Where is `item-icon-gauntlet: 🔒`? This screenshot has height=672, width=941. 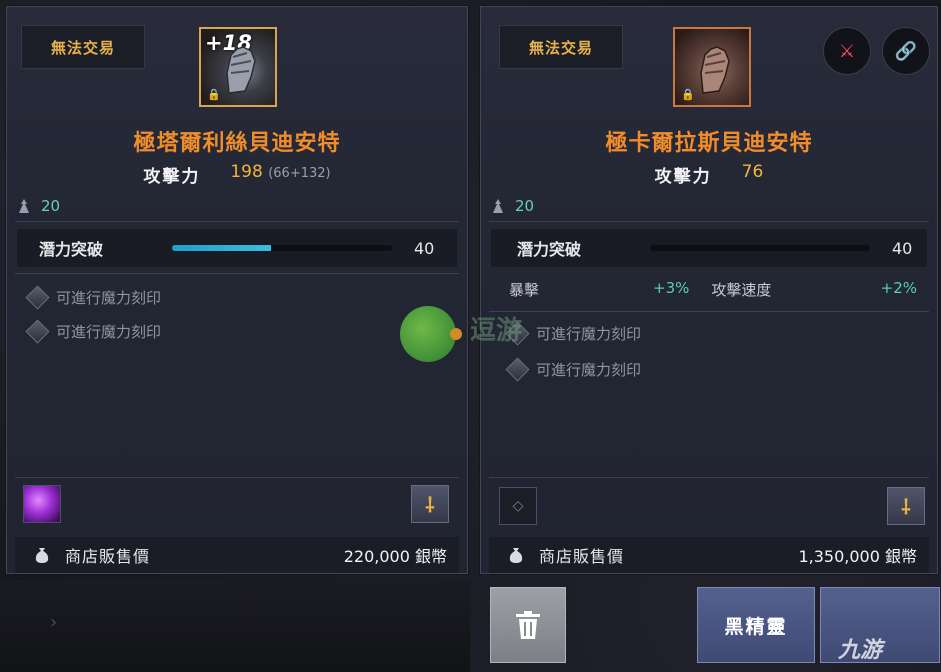 item-icon-gauntlet: 🔒 is located at coordinates (712, 67).